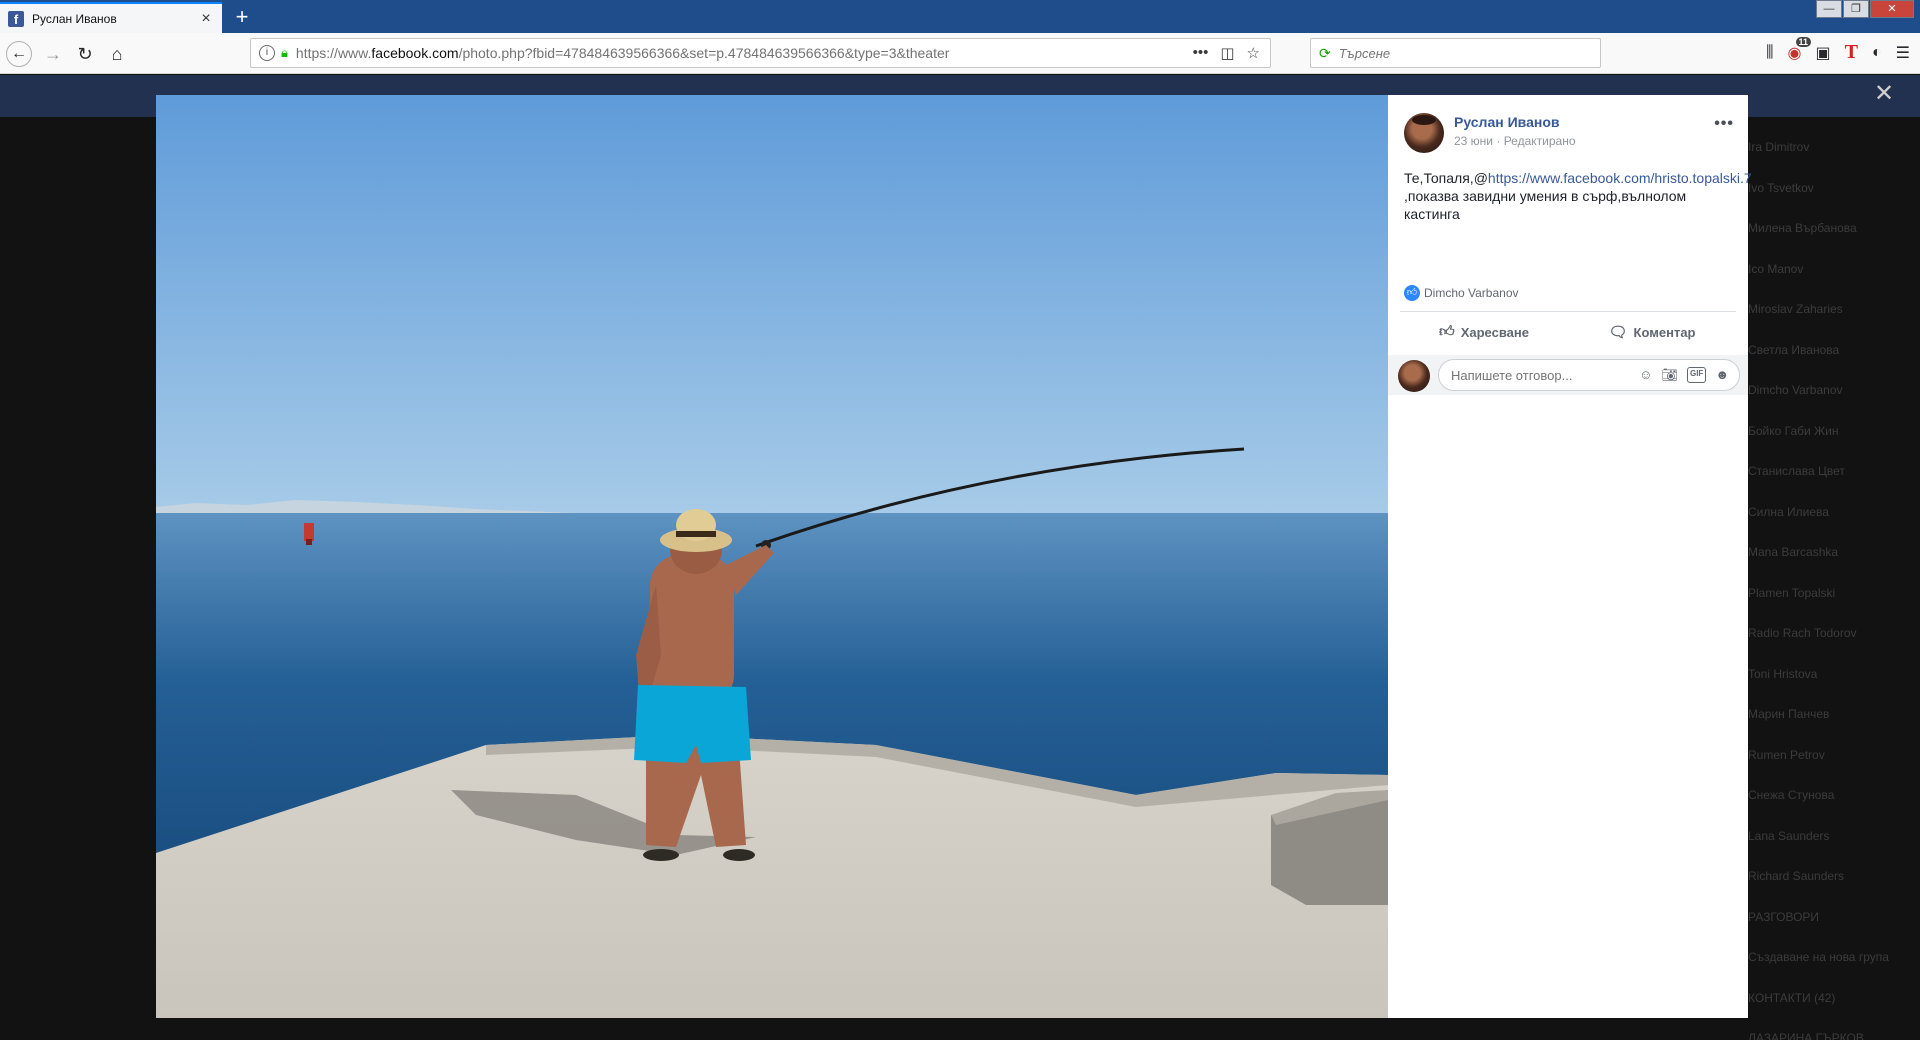 The height and width of the screenshot is (1040, 1920). What do you see at coordinates (1877, 53) in the screenshot?
I see `account-icon: ◐` at bounding box center [1877, 53].